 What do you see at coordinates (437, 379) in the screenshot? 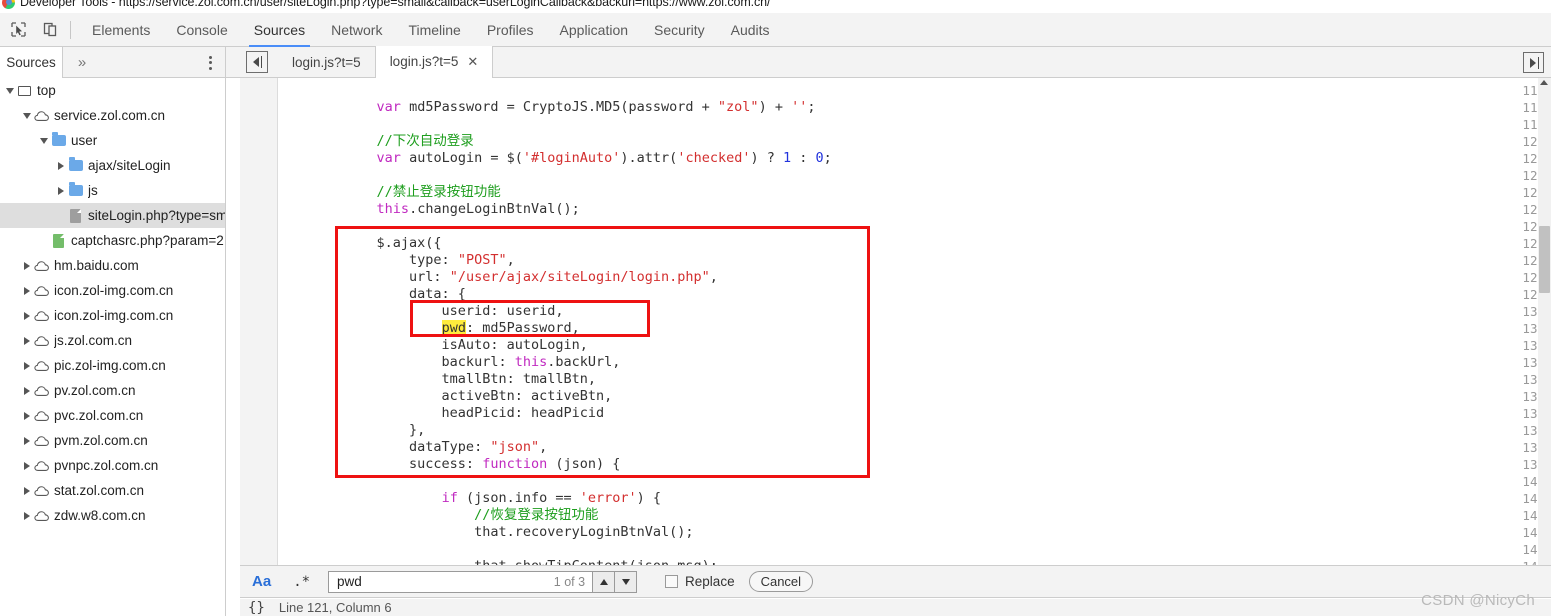
I see `code-line: tmallBtn: tmallBtn,` at bounding box center [437, 379].